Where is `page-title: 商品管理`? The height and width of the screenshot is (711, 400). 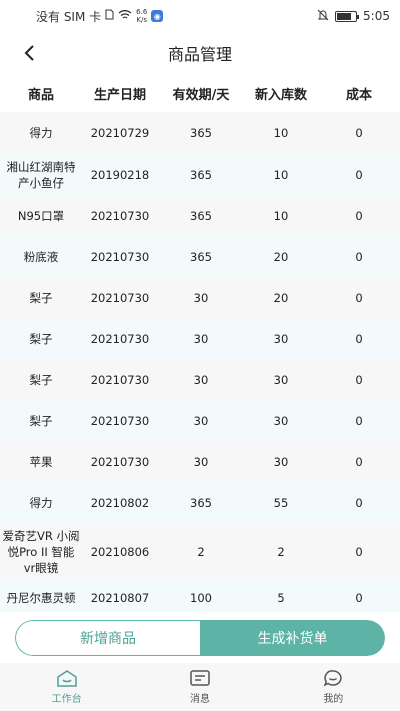 page-title: 商品管理 is located at coordinates (199, 54).